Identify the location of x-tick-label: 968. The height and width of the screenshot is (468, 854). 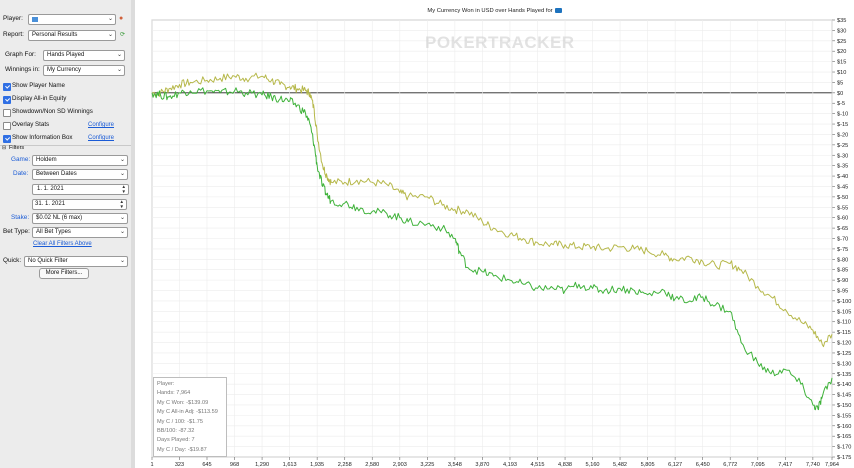
(234, 465).